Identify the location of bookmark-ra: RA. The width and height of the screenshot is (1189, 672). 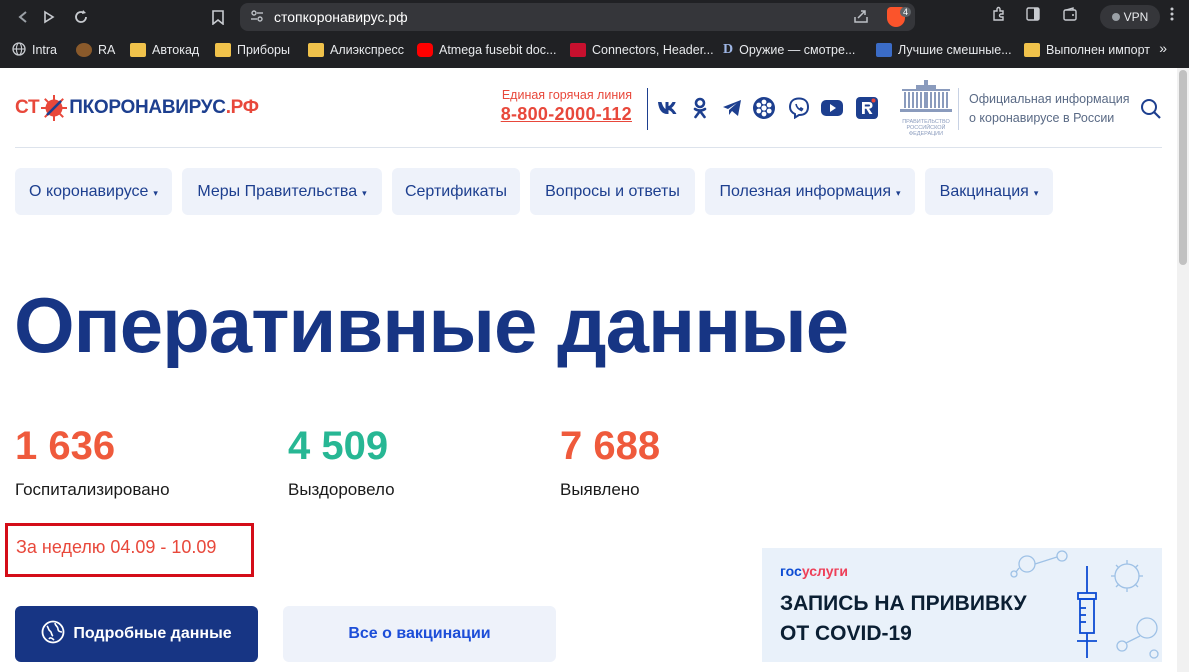
(95, 50).